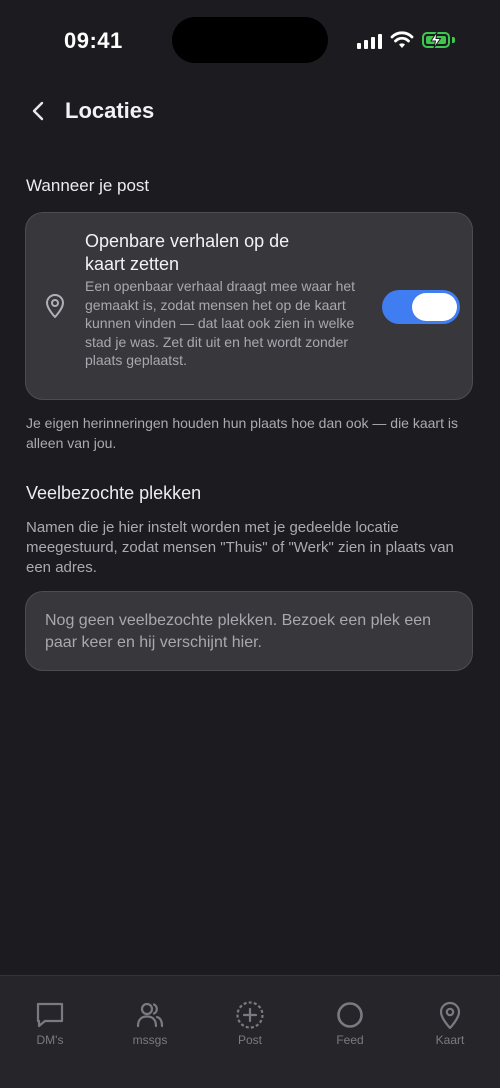  Describe the element at coordinates (250, 112) in the screenshot. I see `nav-header: Locaties` at that location.